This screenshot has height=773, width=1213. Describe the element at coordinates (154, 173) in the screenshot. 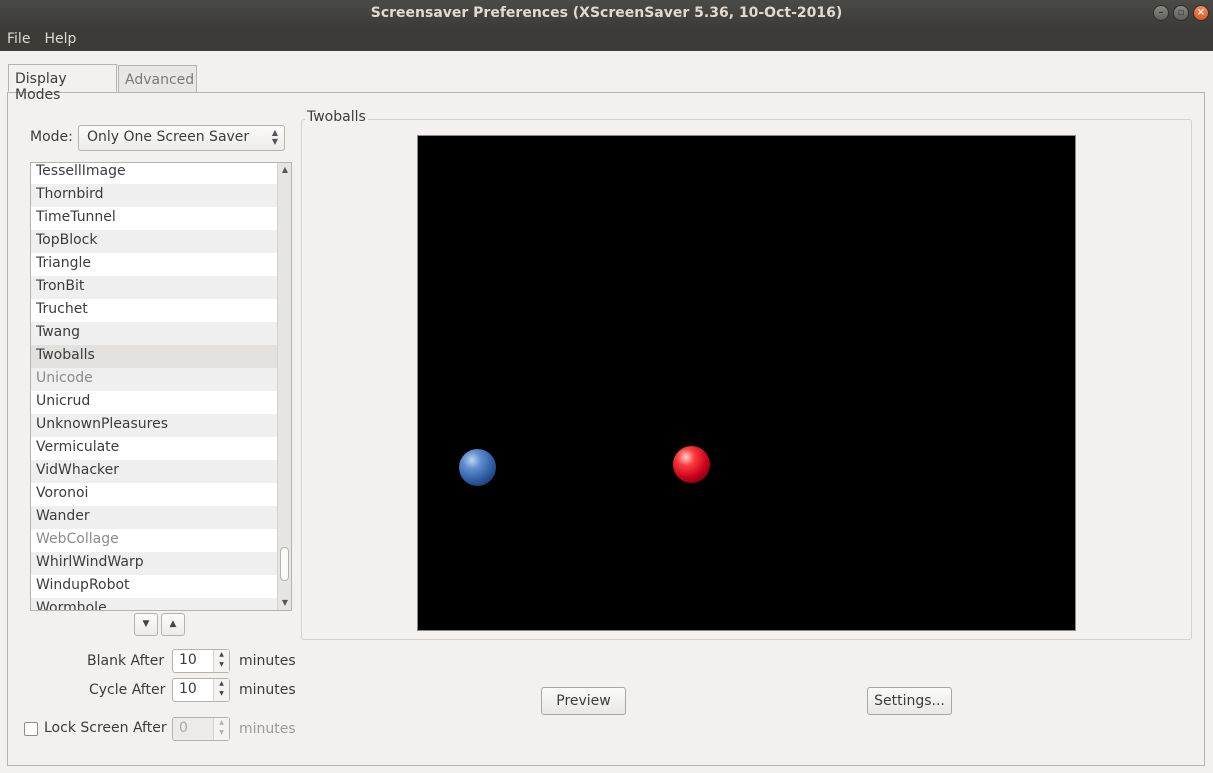

I see `list-item: TessellImage` at that location.